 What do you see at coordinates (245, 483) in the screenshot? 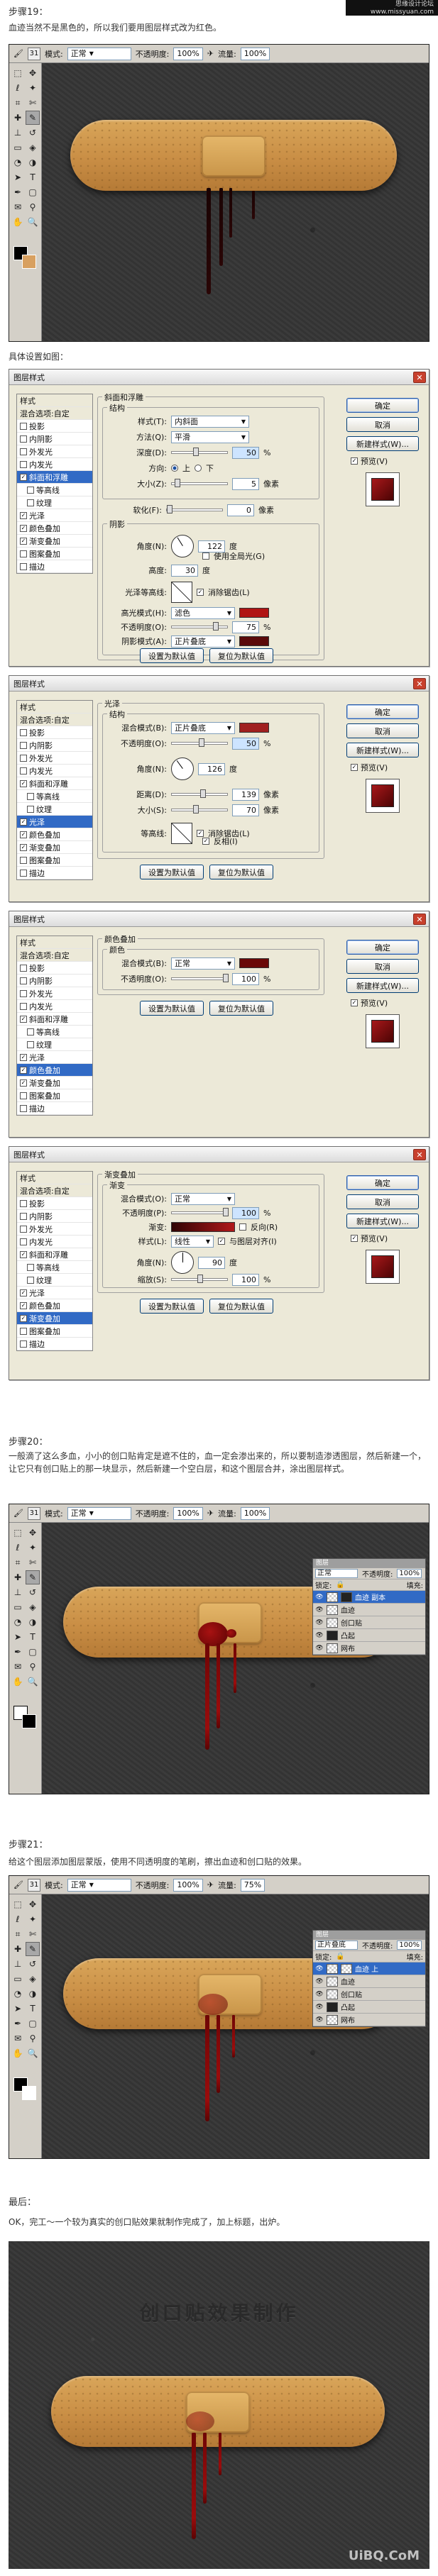
I see `size-input: 5` at bounding box center [245, 483].